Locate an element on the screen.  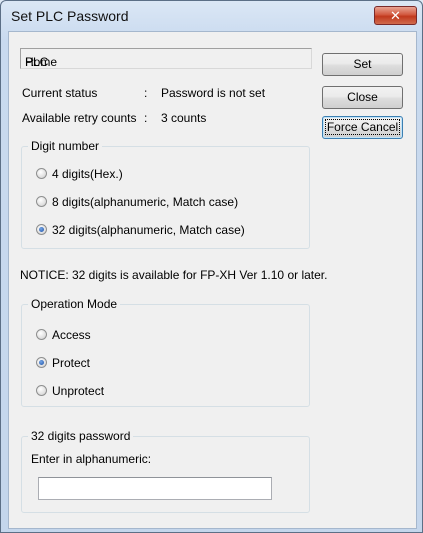
force-cancel-button-label: Force Cancel is located at coordinates (362, 127).